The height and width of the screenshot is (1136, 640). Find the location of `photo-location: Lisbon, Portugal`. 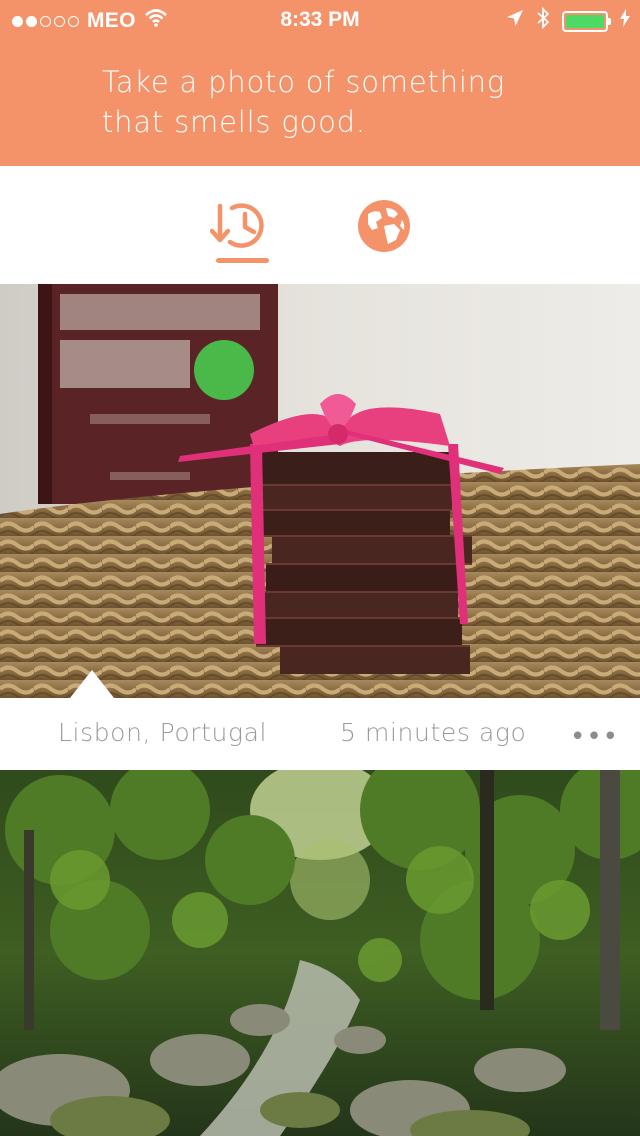

photo-location: Lisbon, Portugal is located at coordinates (162, 732).